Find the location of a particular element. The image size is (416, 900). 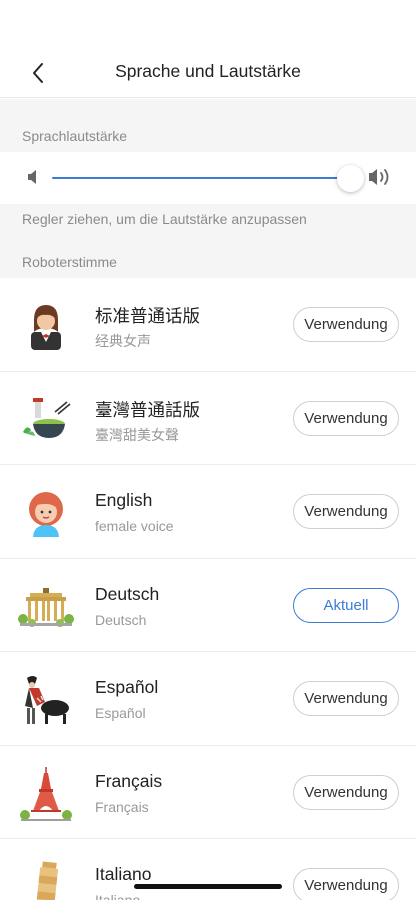

volume-slider-thumb is located at coordinates (350, 178).